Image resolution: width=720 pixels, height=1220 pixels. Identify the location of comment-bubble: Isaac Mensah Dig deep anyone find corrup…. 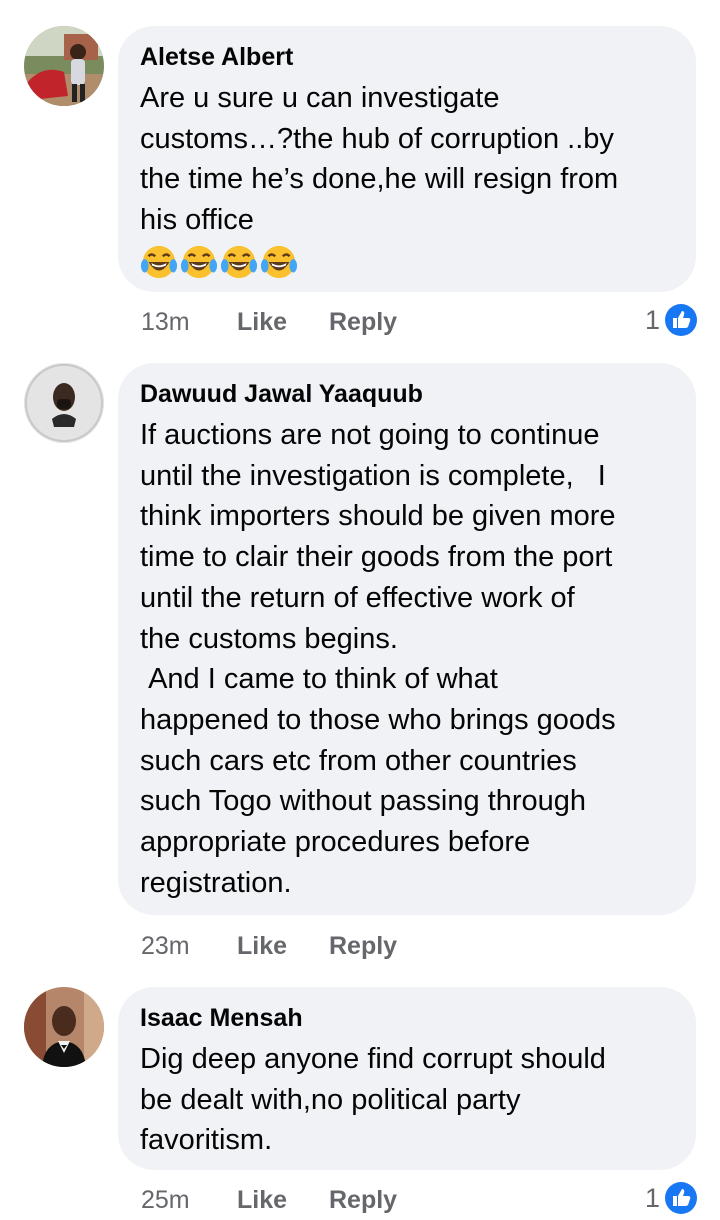
(407, 1078).